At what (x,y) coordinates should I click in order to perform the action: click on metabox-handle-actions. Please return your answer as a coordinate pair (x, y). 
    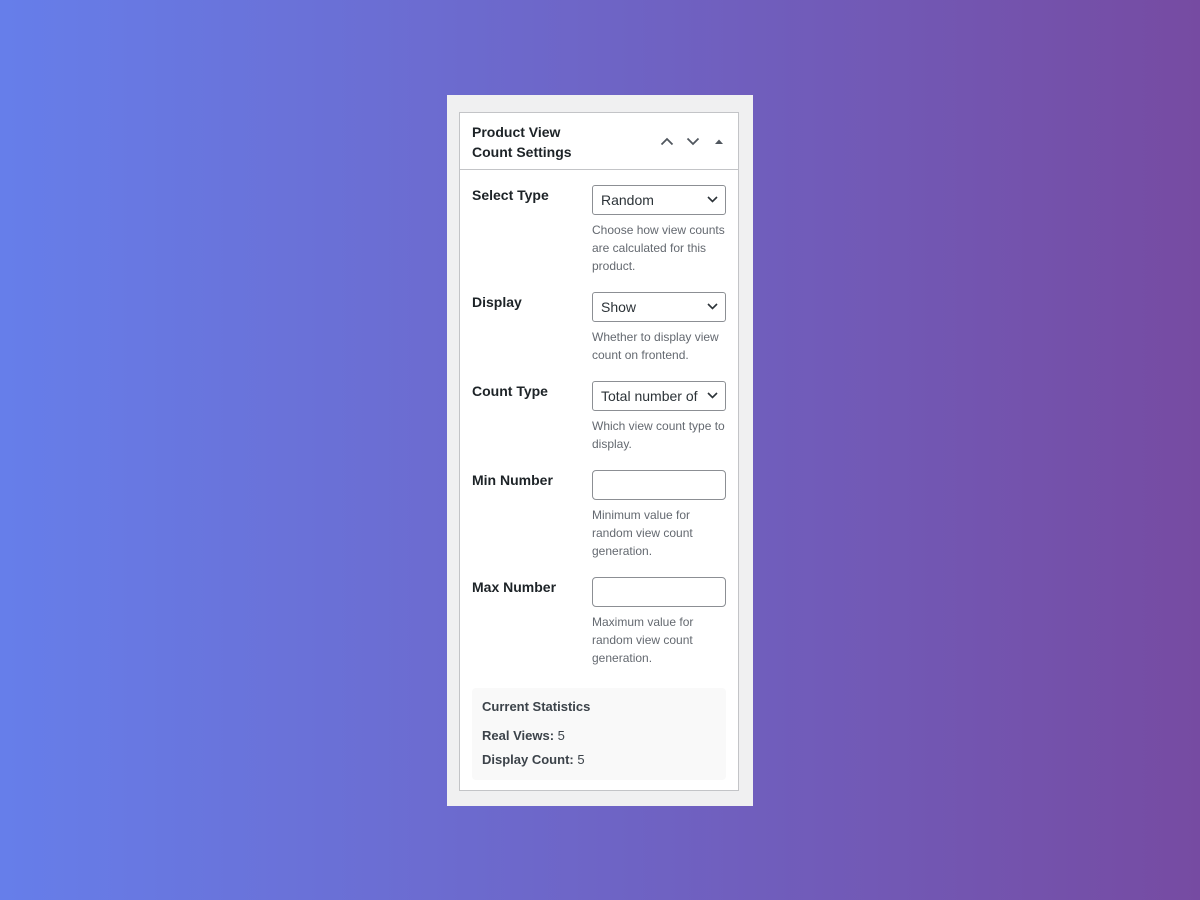
    Looking at the image, I should click on (693, 141).